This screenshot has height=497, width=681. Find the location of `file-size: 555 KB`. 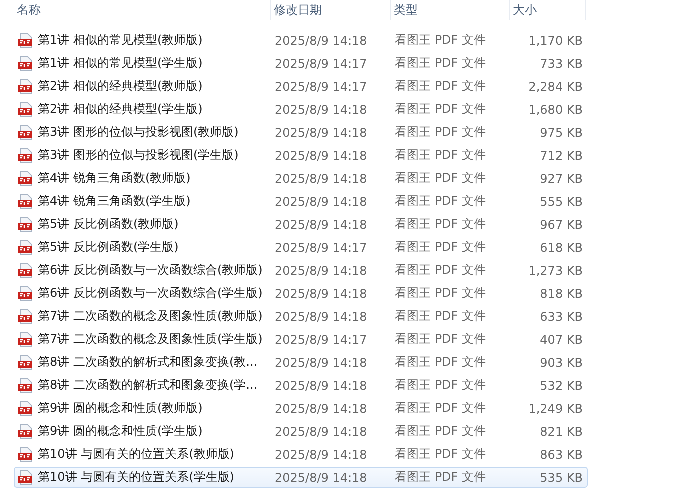

file-size: 555 KB is located at coordinates (561, 201).